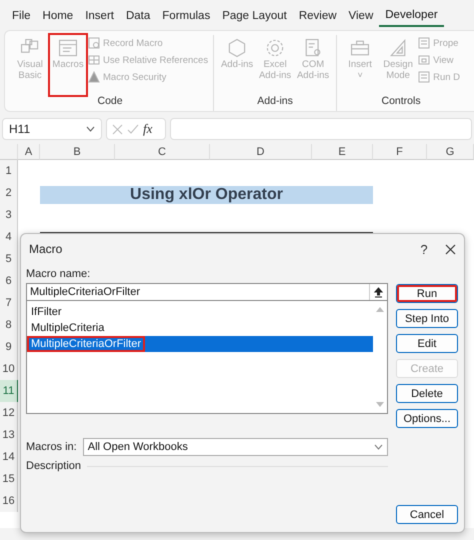 The image size is (474, 540). What do you see at coordinates (9, 347) in the screenshot?
I see `row-header: 9` at bounding box center [9, 347].